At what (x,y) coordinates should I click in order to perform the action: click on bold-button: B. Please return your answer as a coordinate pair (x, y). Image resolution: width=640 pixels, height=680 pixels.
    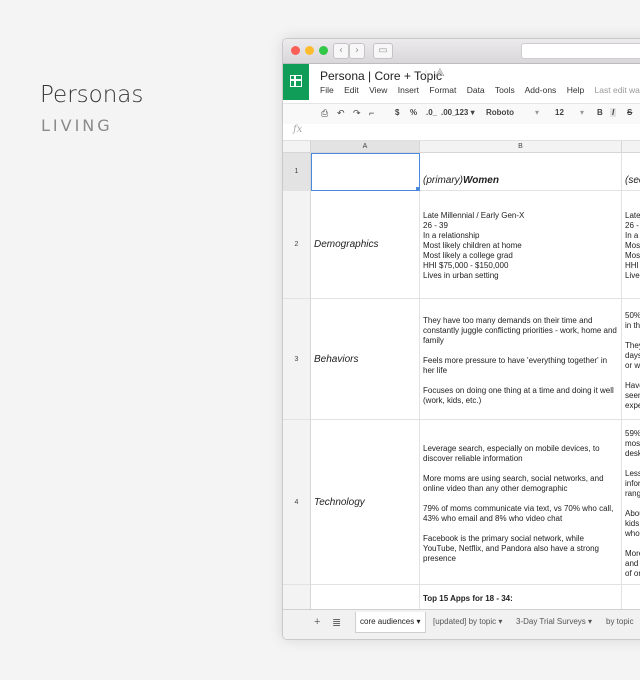
    Looking at the image, I should click on (600, 112).